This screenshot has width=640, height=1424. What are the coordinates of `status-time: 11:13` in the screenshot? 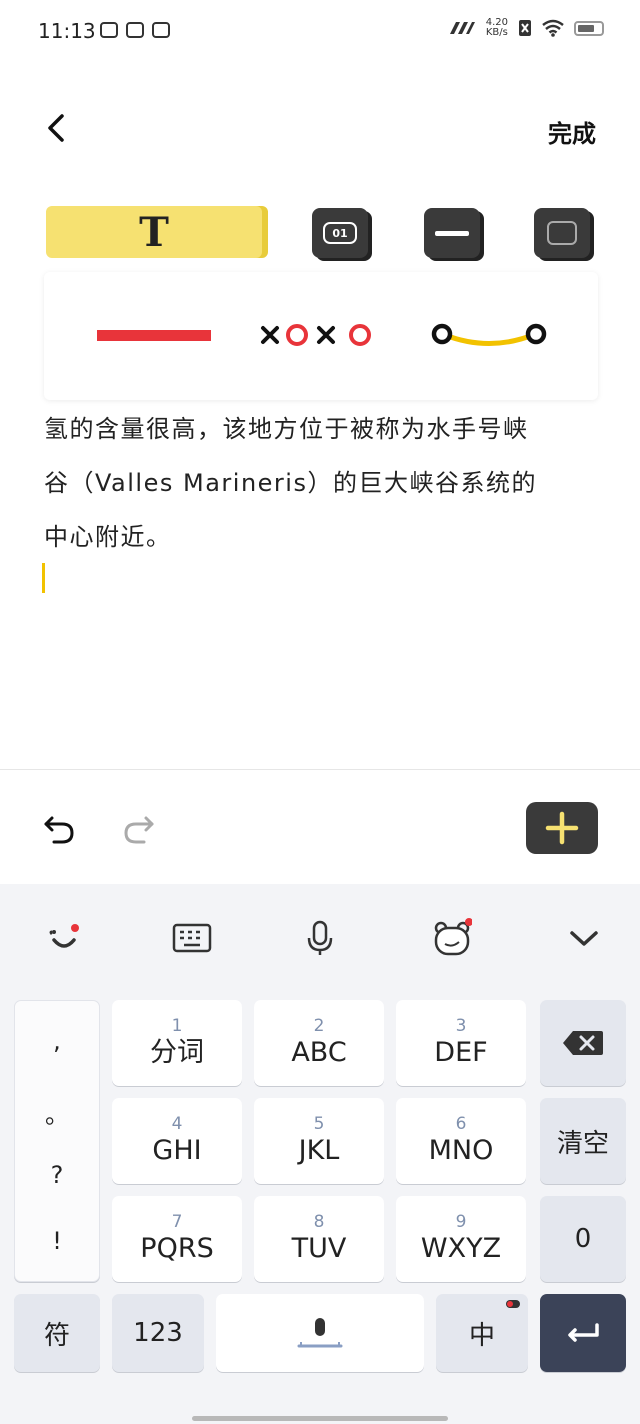 It's located at (67, 31).